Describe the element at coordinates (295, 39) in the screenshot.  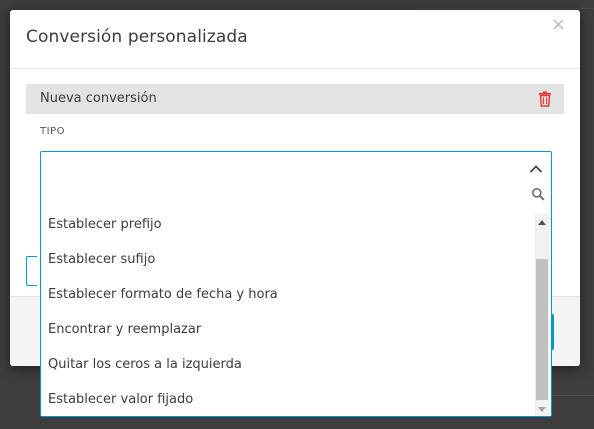
I see `dialog-header: Conversión personalizada ×` at that location.